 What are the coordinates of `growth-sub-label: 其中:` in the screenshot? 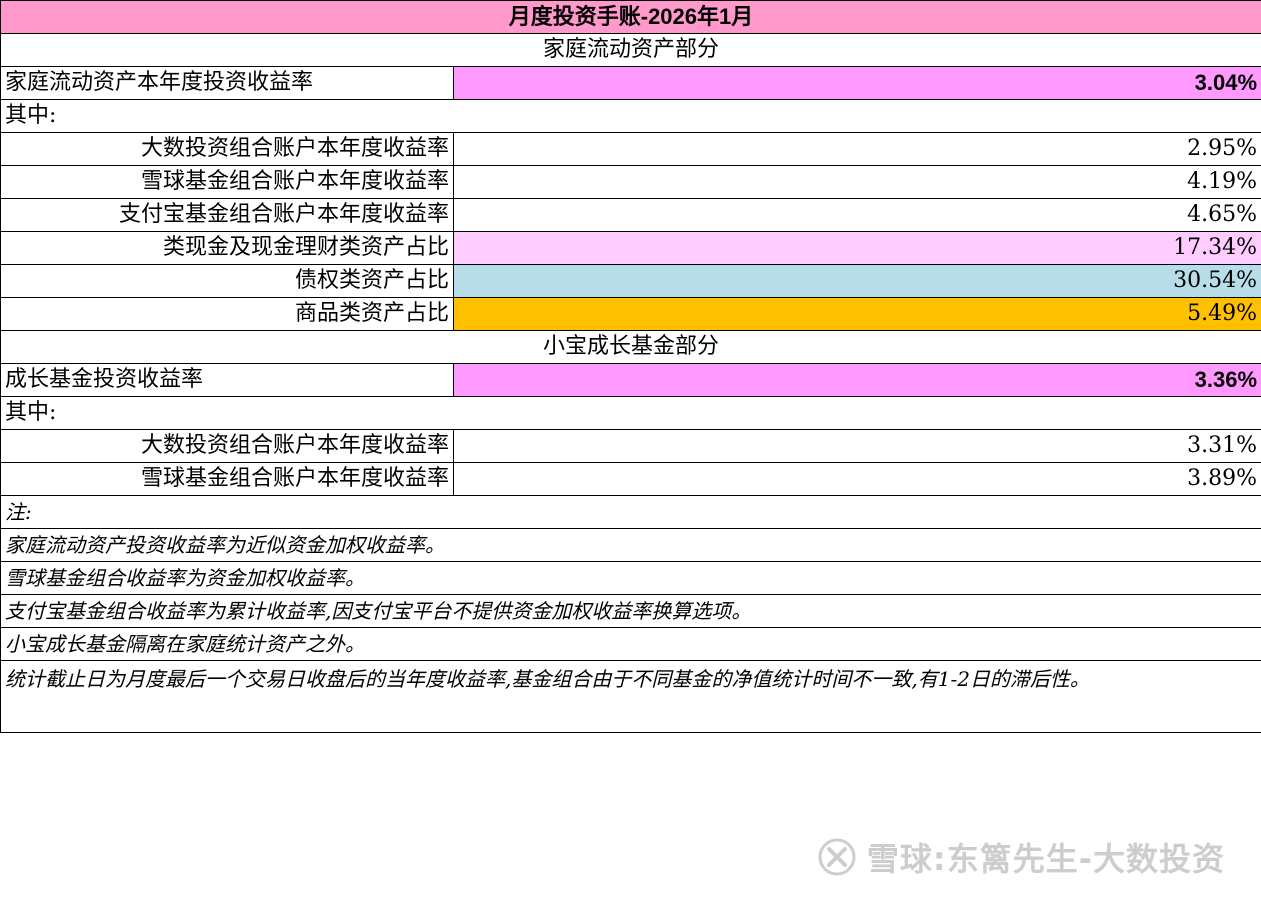 It's located at (630, 413).